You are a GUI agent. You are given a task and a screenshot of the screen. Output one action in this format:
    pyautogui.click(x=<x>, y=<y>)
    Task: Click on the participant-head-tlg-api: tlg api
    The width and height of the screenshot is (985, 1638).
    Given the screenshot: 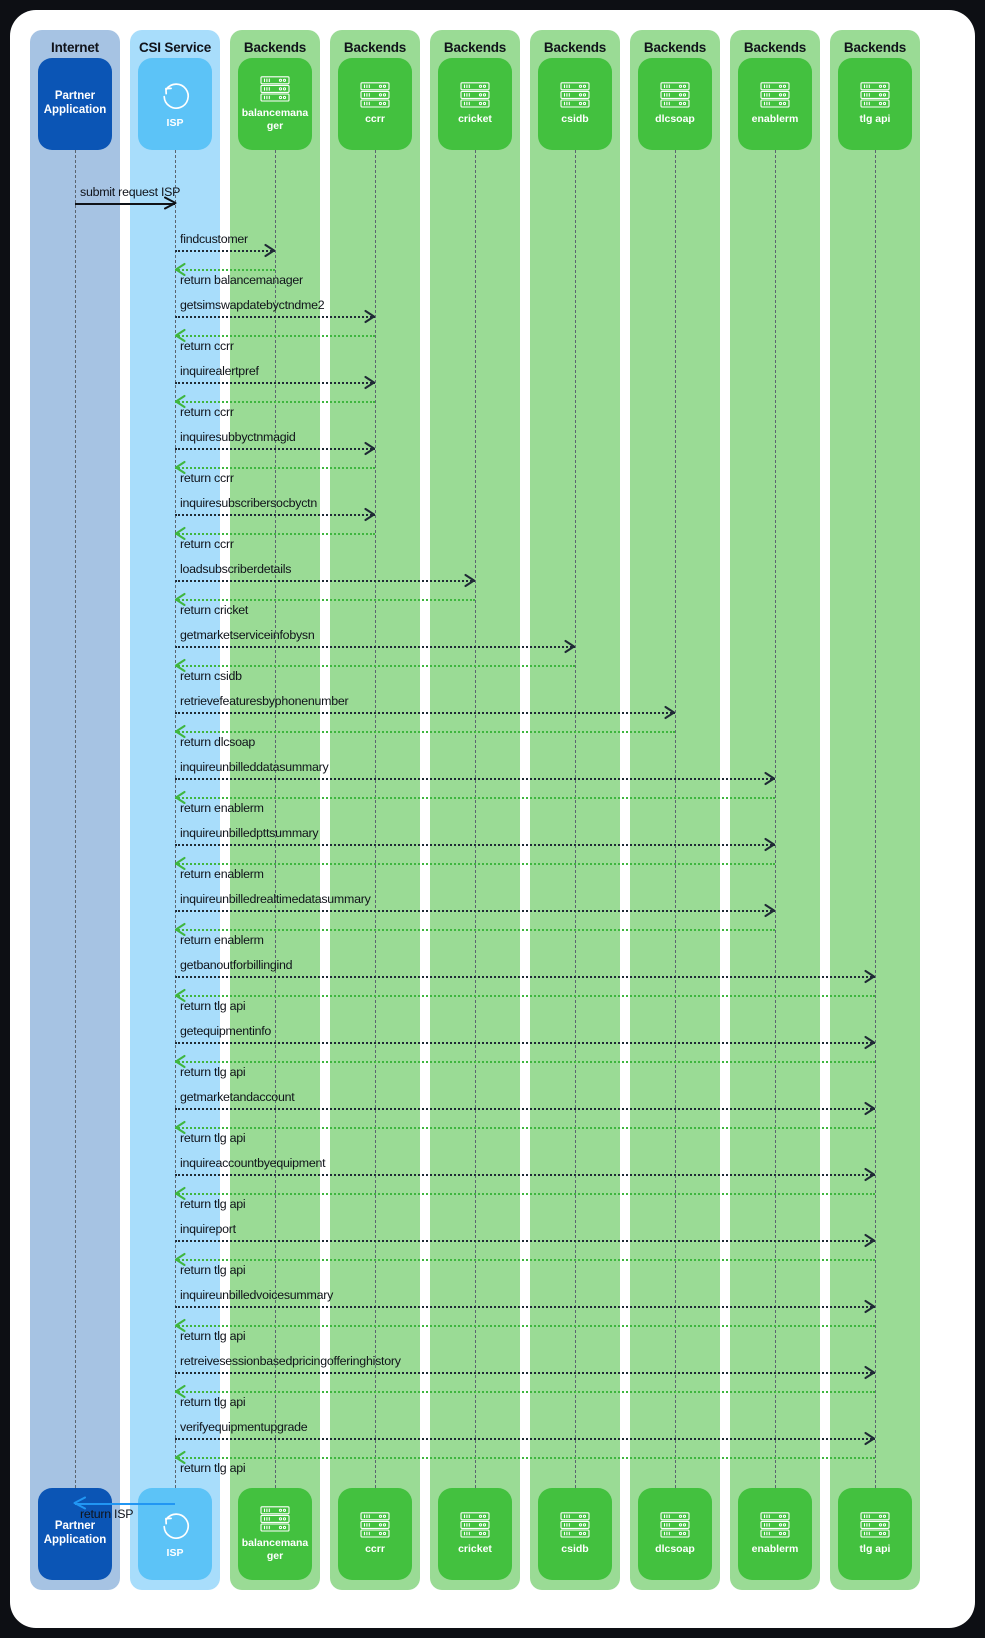 What is the action you would take?
    pyautogui.click(x=875, y=104)
    